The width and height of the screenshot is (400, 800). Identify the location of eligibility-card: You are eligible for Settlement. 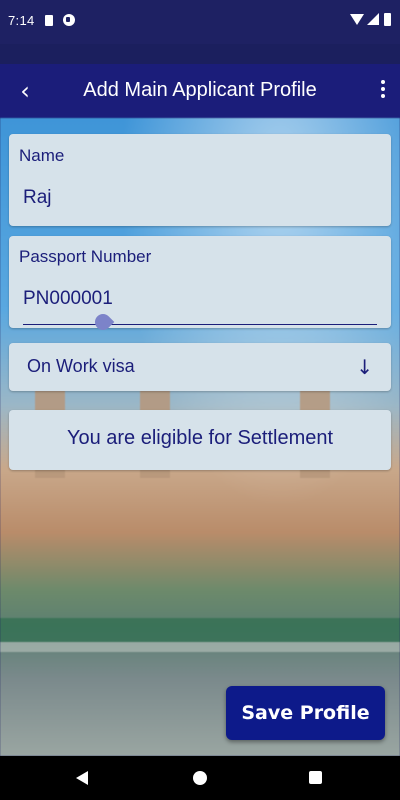
(200, 440).